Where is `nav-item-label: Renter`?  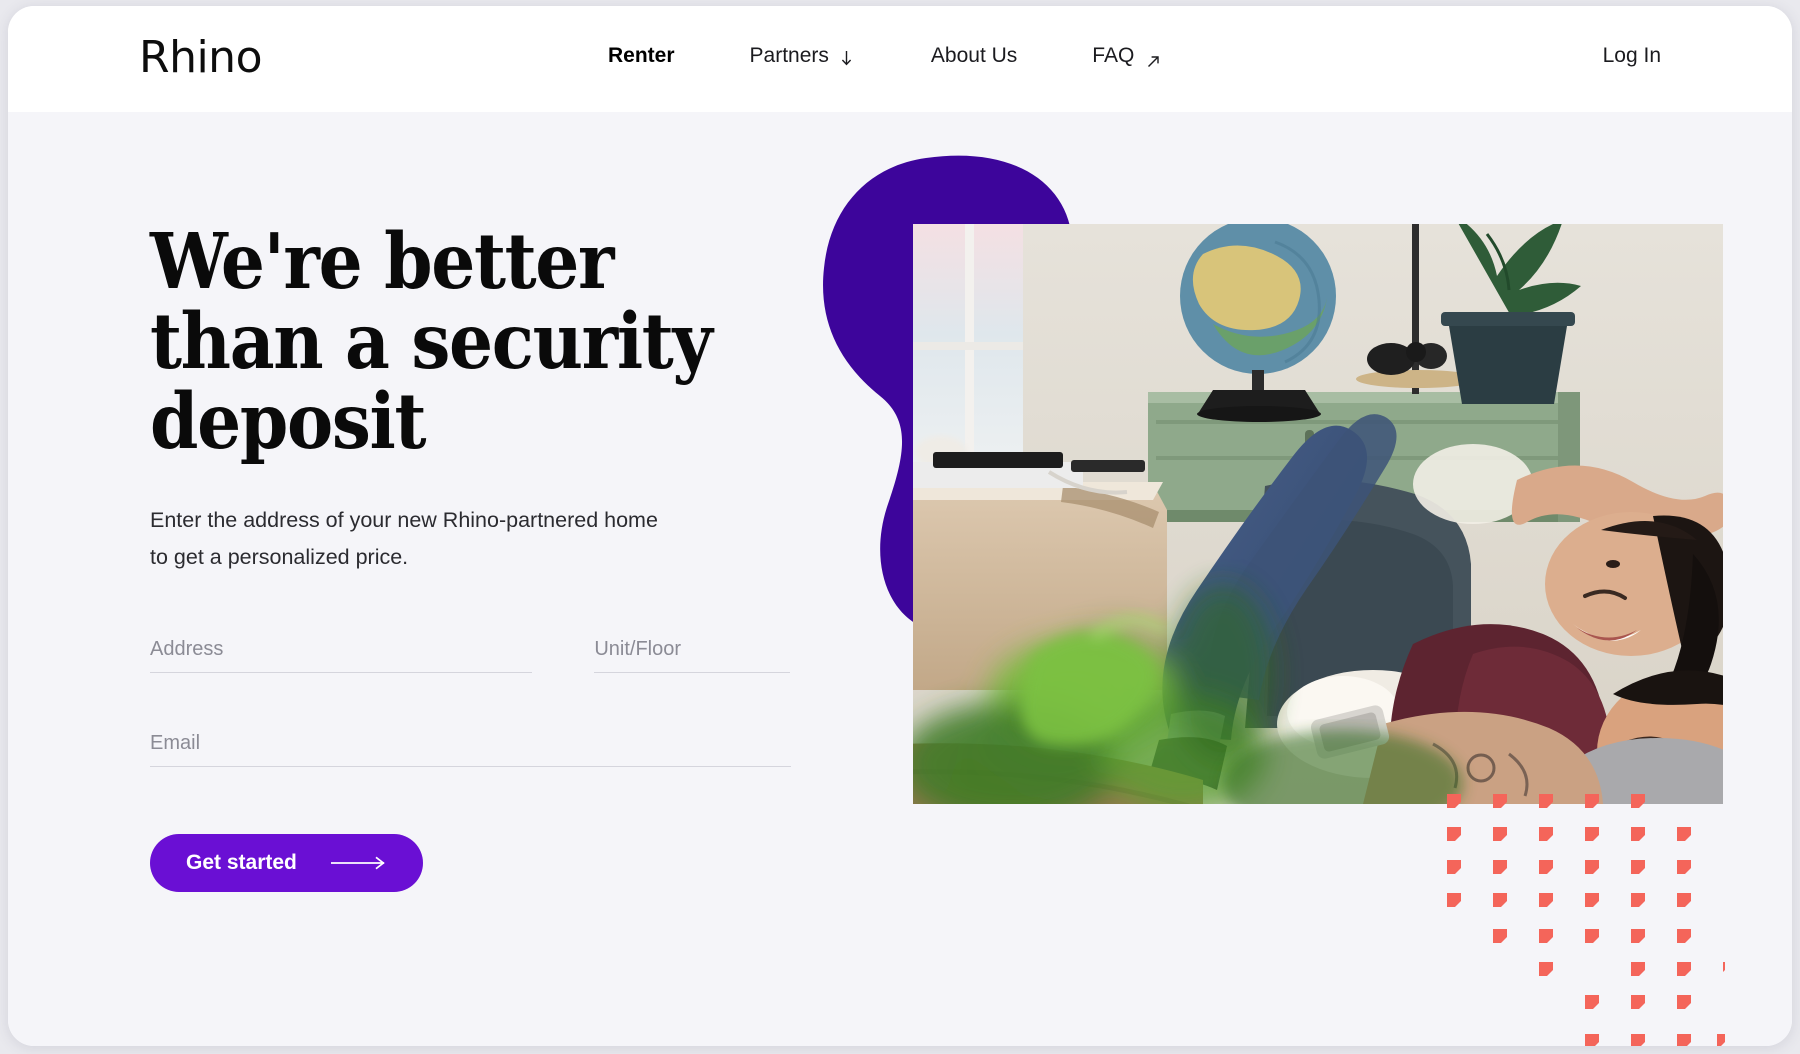
nav-item-label: Renter is located at coordinates (641, 55).